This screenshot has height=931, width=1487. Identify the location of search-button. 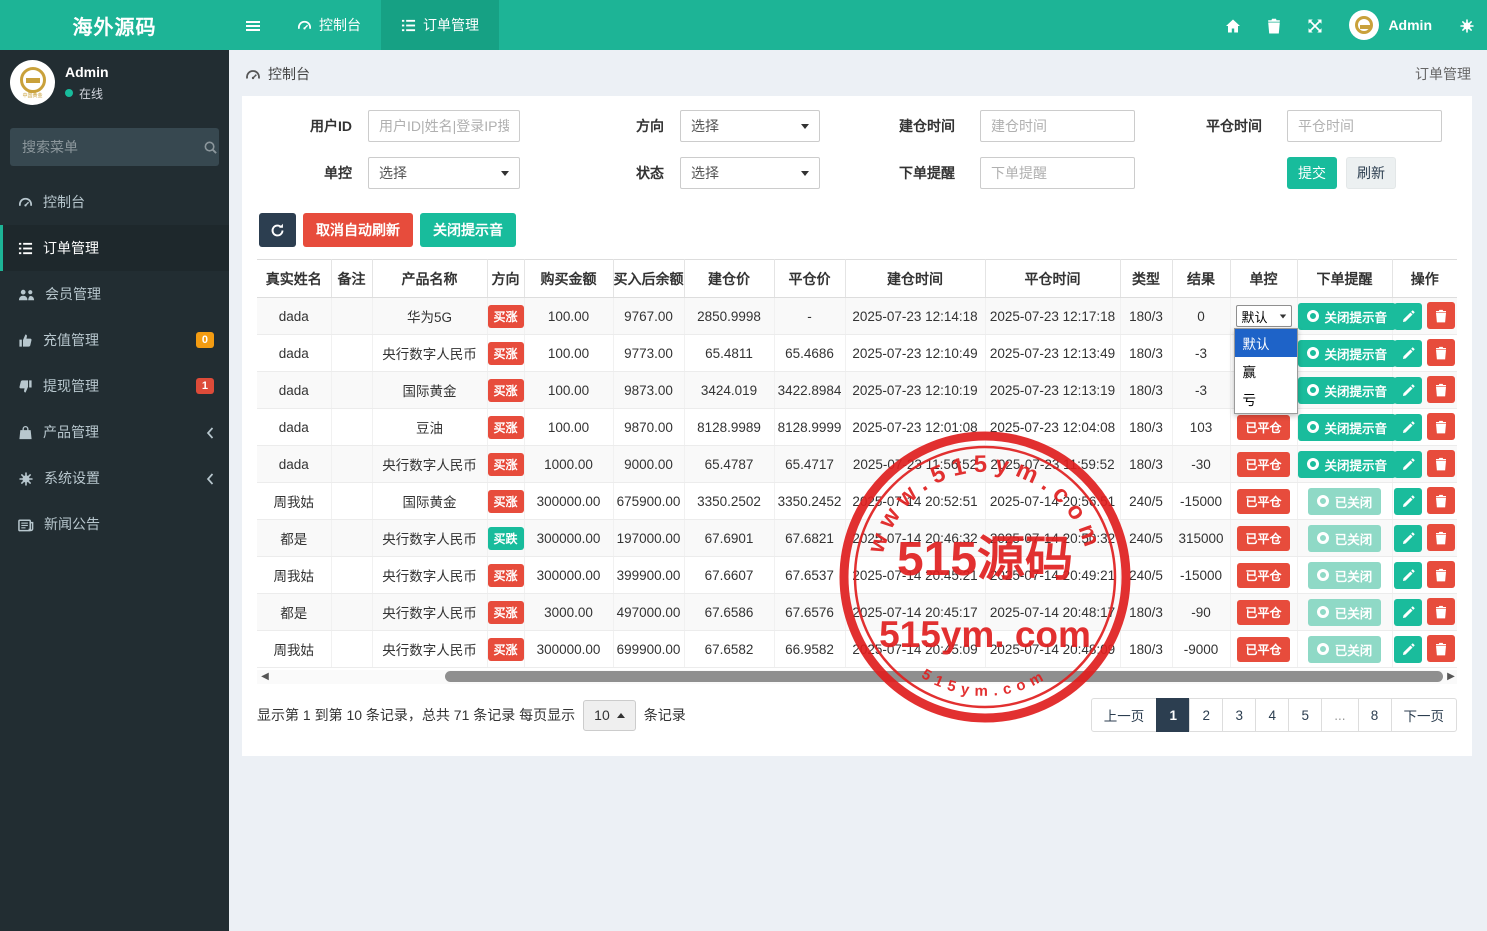
(210, 147).